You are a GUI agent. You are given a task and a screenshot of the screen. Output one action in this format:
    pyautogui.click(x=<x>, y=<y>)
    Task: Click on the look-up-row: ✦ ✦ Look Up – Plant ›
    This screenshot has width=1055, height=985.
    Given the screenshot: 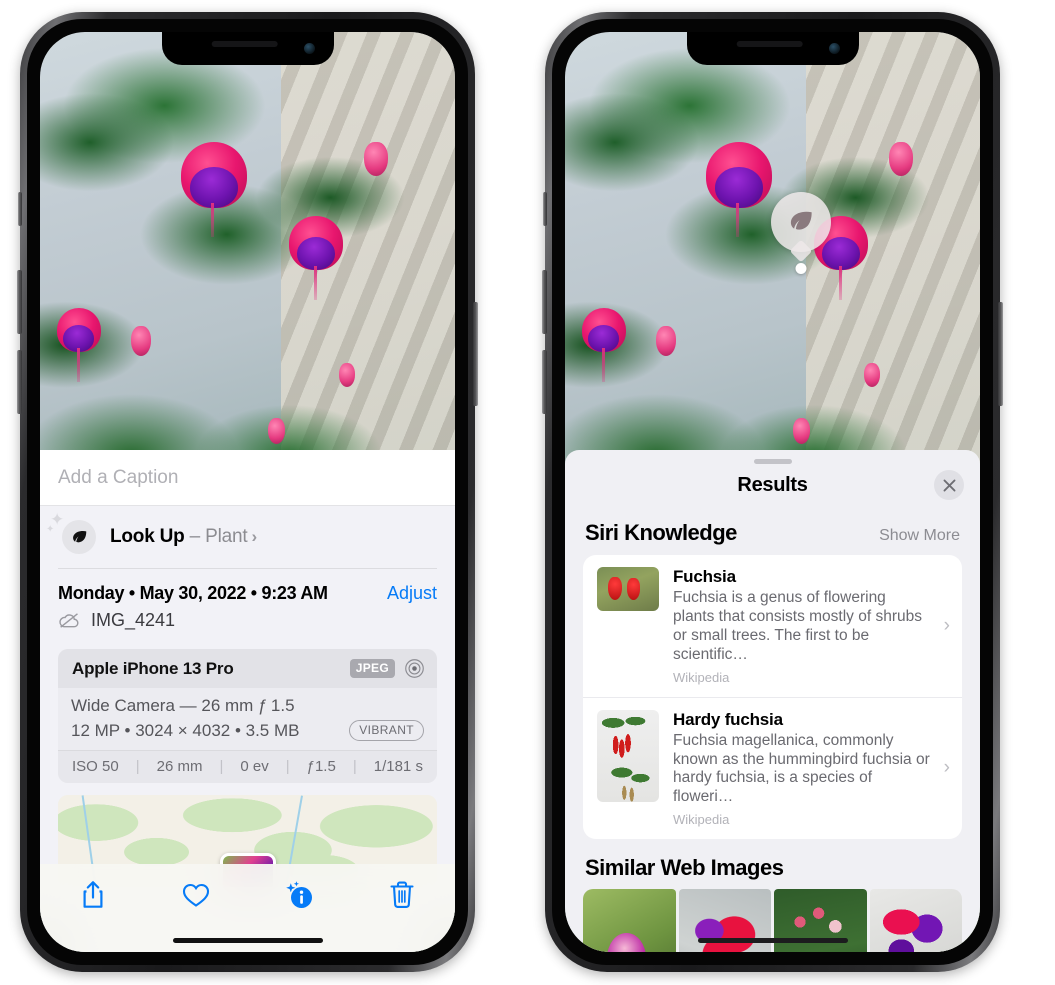 What is the action you would take?
    pyautogui.click(x=247, y=537)
    